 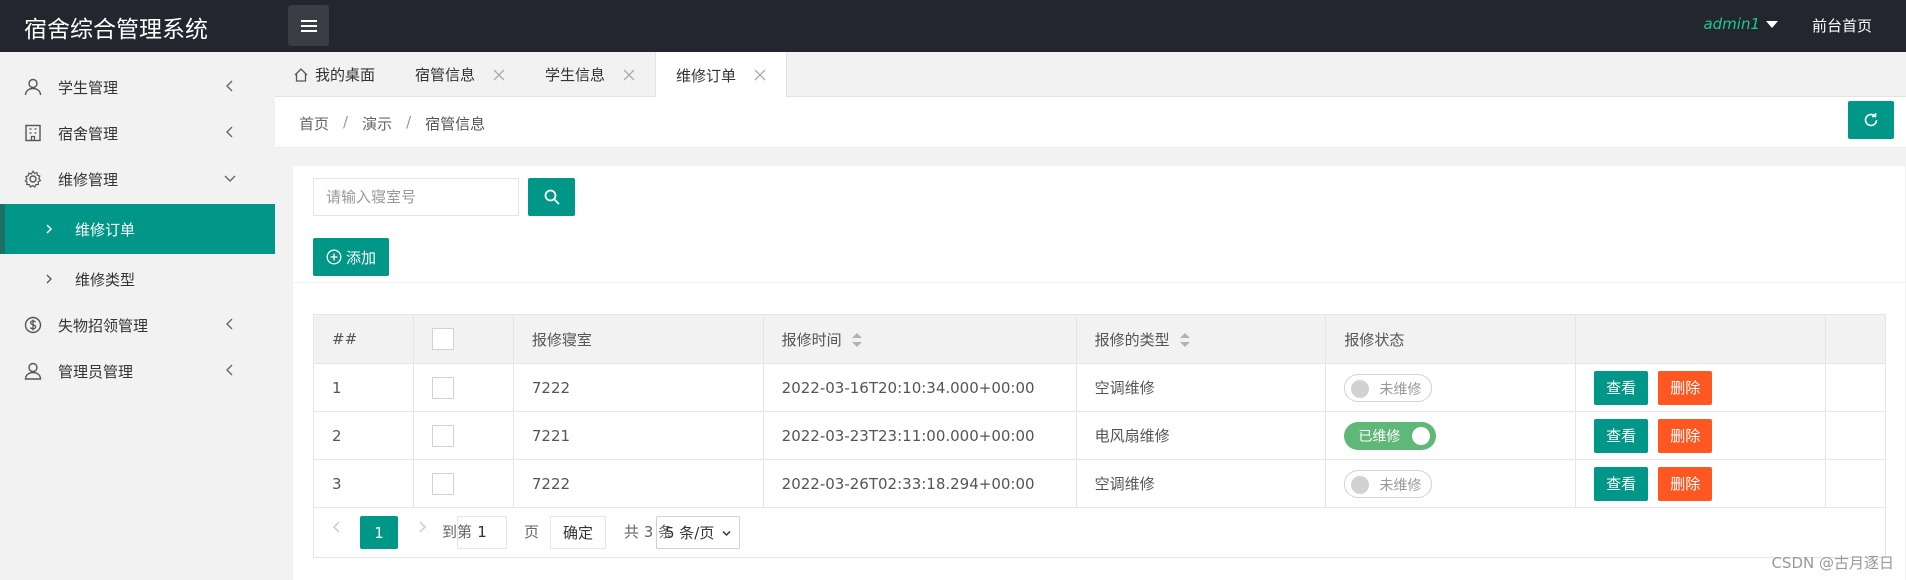 What do you see at coordinates (137, 279) in the screenshot?
I see `sidebar-subitem-repair-types: 维修类型` at bounding box center [137, 279].